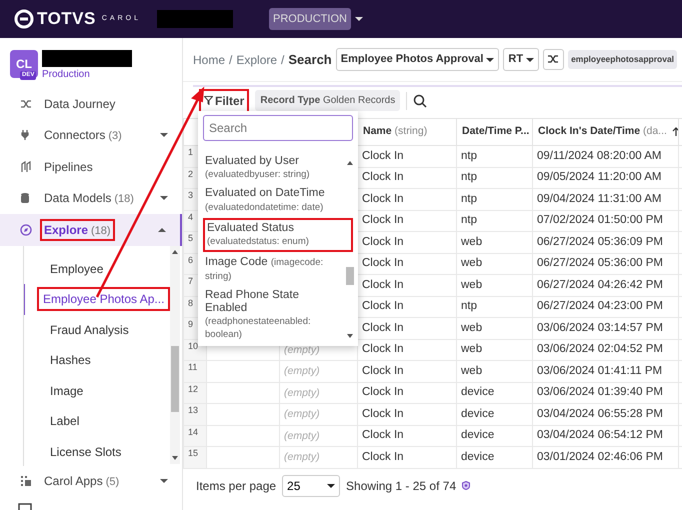  Describe the element at coordinates (418, 59) in the screenshot. I see `entity-dropdown: Employee Photos Approval` at that location.